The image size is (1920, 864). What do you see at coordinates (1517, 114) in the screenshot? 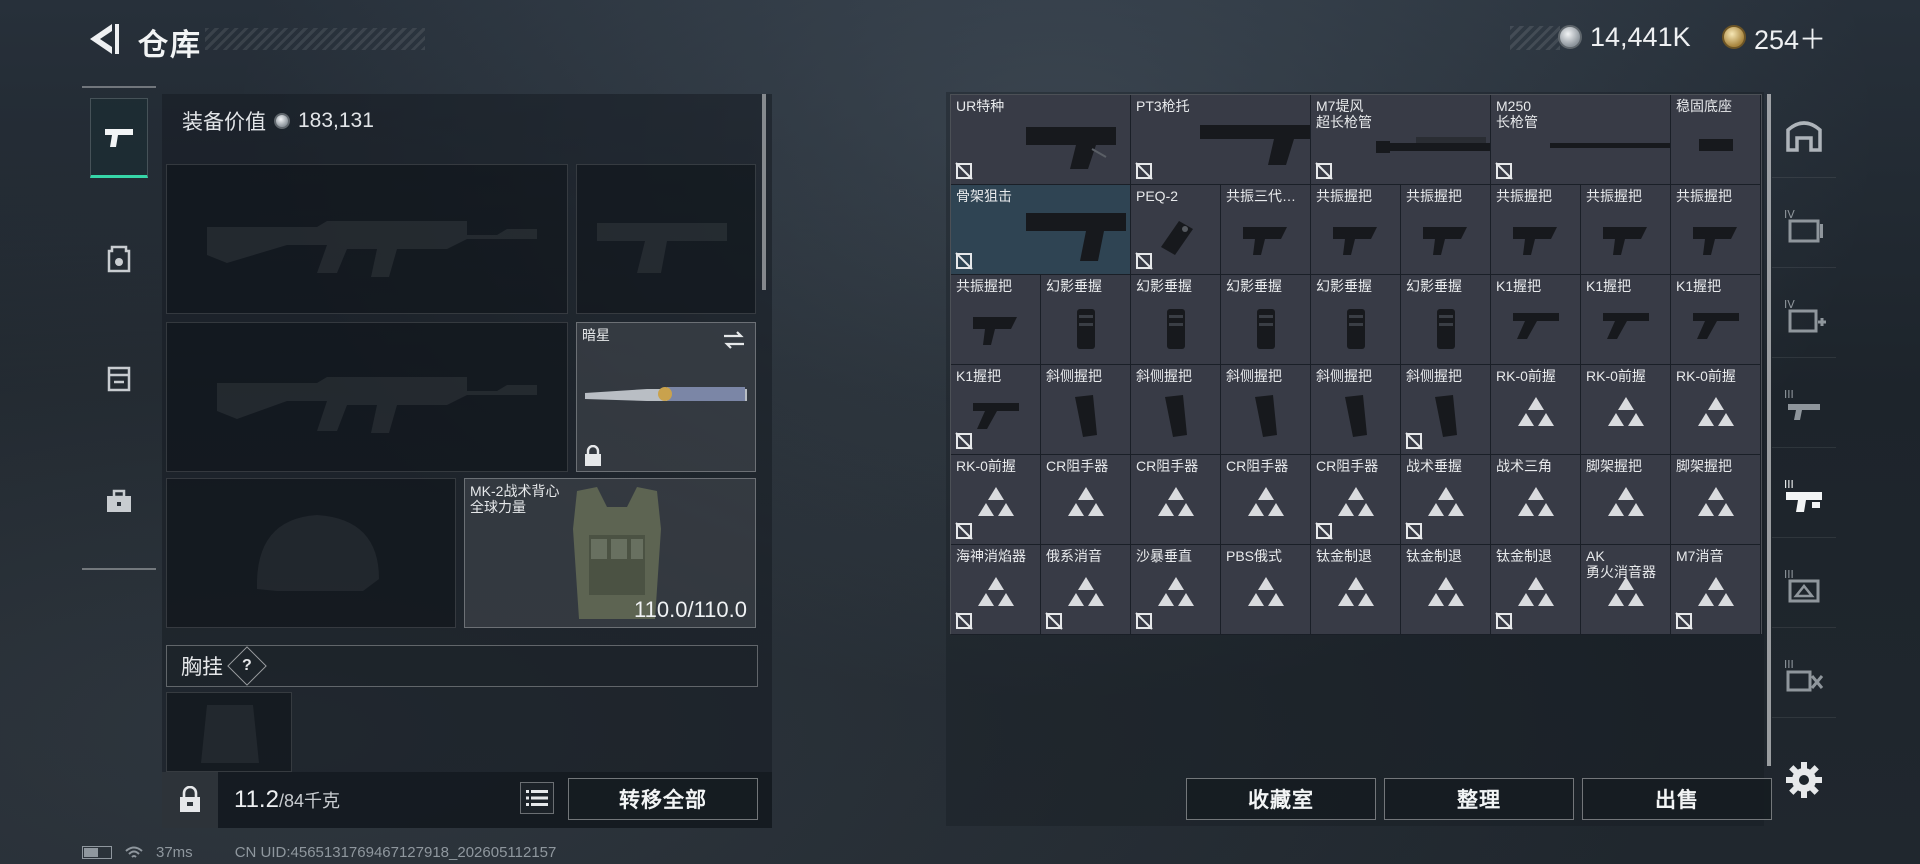
I see `storage-item-name: M250 长枪管` at bounding box center [1517, 114].